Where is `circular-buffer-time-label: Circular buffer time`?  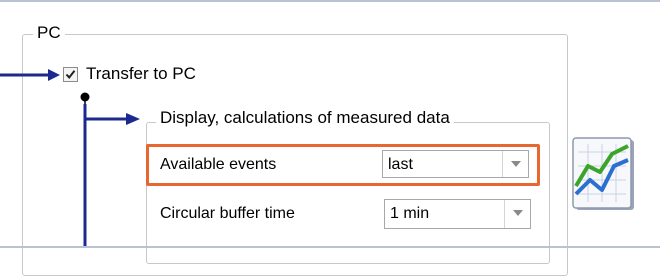
circular-buffer-time-label: Circular buffer time is located at coordinates (227, 213).